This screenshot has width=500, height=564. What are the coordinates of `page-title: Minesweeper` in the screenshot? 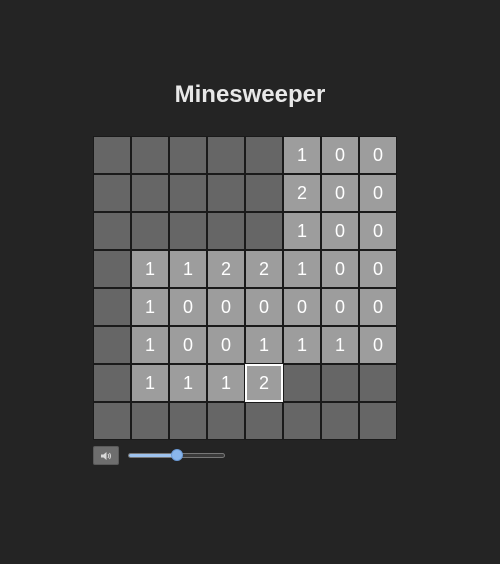 It's located at (250, 94).